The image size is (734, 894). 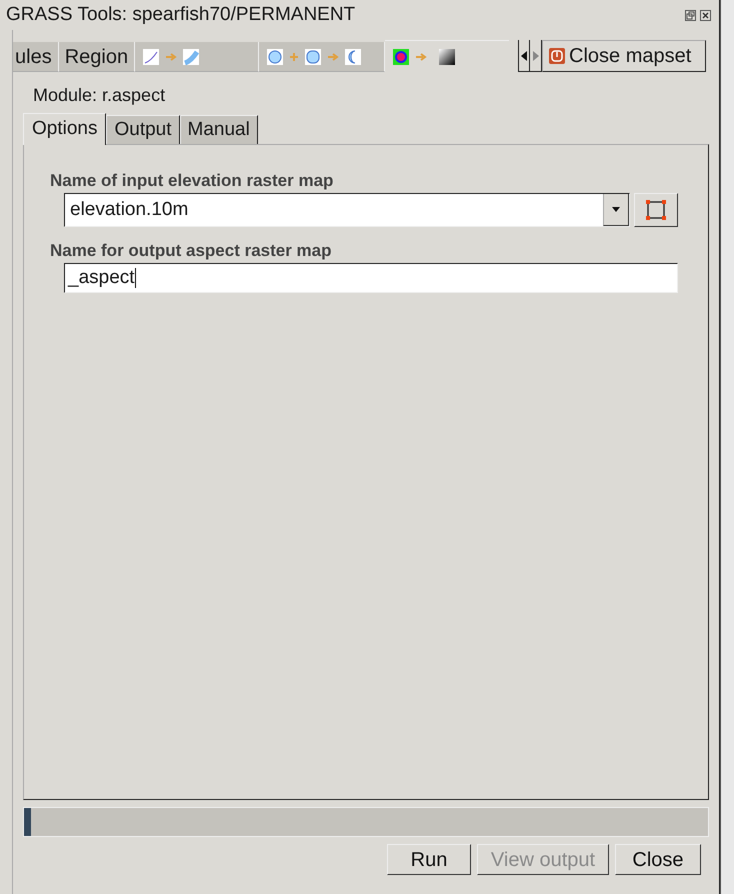 What do you see at coordinates (192, 181) in the screenshot?
I see `field-label: Name of input elevation raster map` at bounding box center [192, 181].